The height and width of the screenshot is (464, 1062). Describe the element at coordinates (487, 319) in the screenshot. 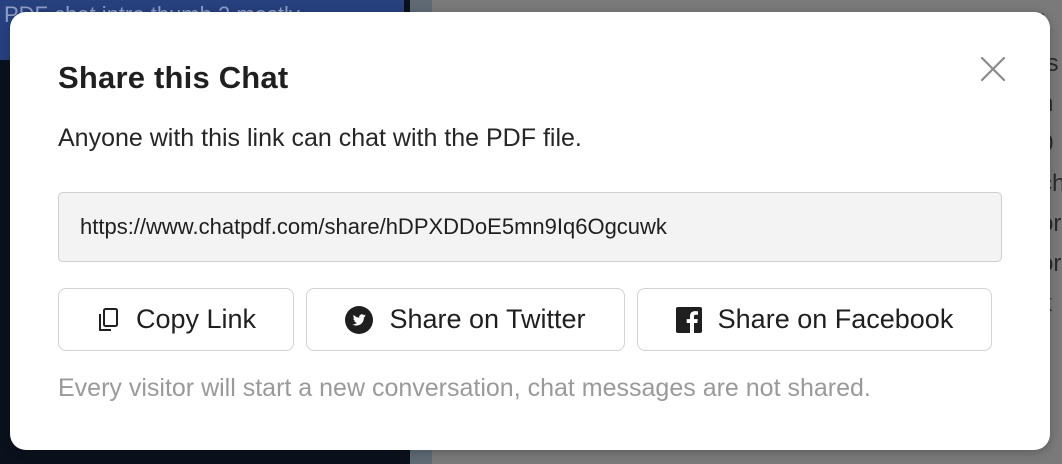

I see `share-twitter-label: Share on Twitter` at that location.